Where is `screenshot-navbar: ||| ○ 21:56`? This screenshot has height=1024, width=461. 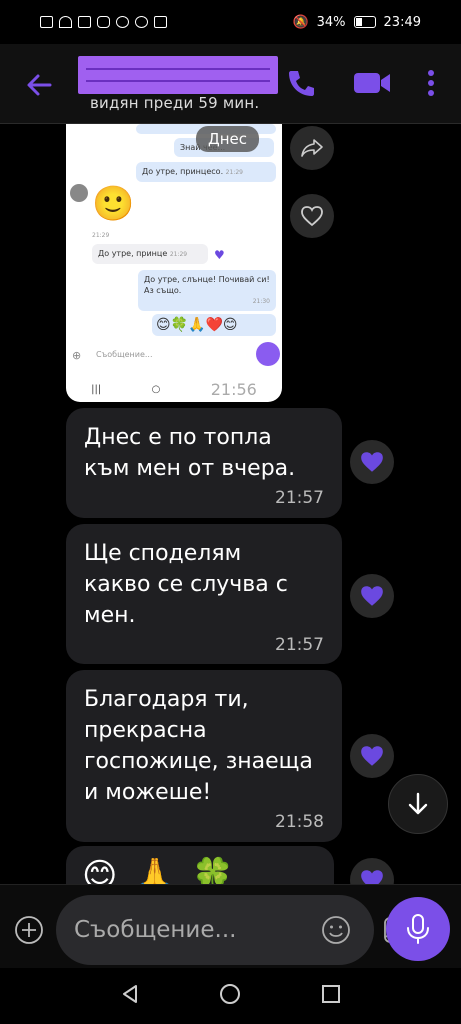
screenshot-navbar: ||| ○ 21:56 is located at coordinates (174, 389).